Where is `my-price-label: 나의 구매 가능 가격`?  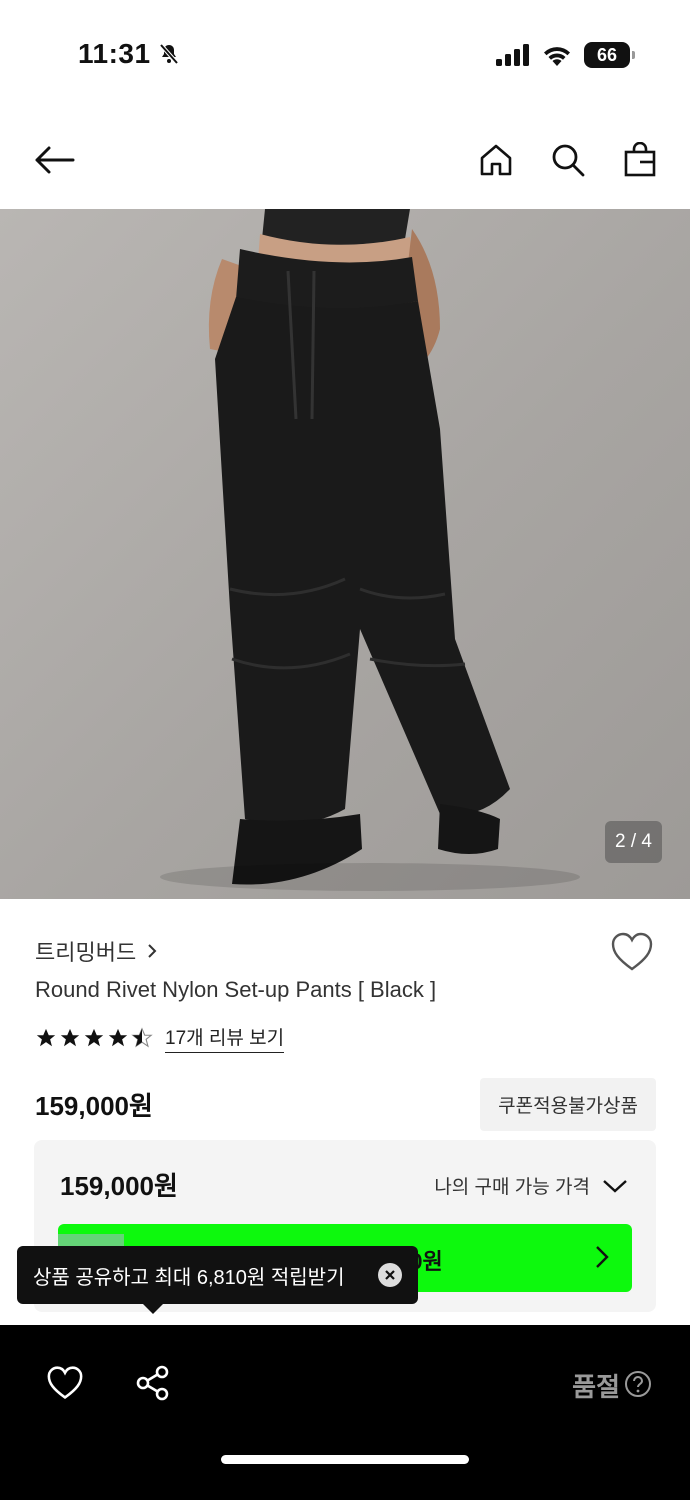
my-price-label: 나의 구매 가능 가격 is located at coordinates (512, 1187).